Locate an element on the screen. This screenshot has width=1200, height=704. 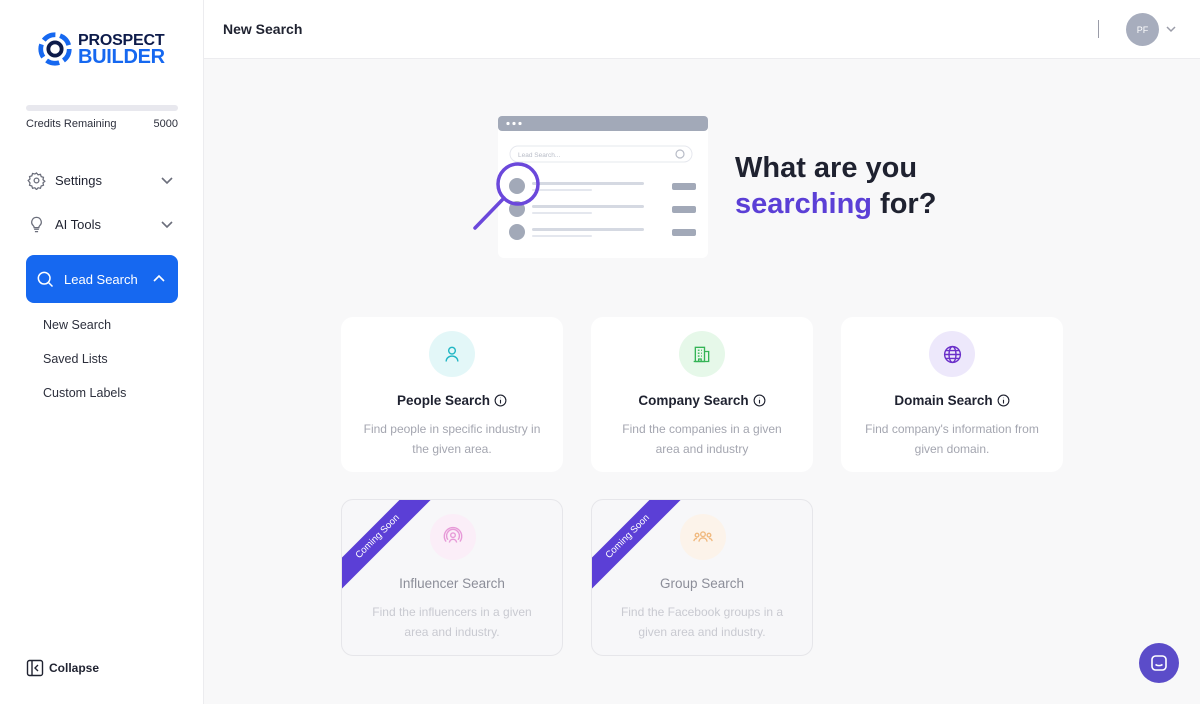
building-icon is located at coordinates (702, 354).